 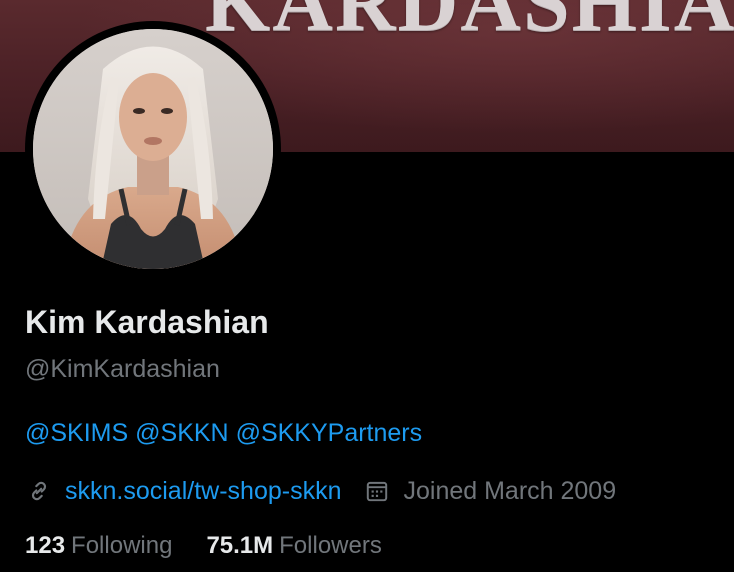 I want to click on profile-bio: @SKIMS @SKKN @SKKYPartners, so click(x=223, y=433).